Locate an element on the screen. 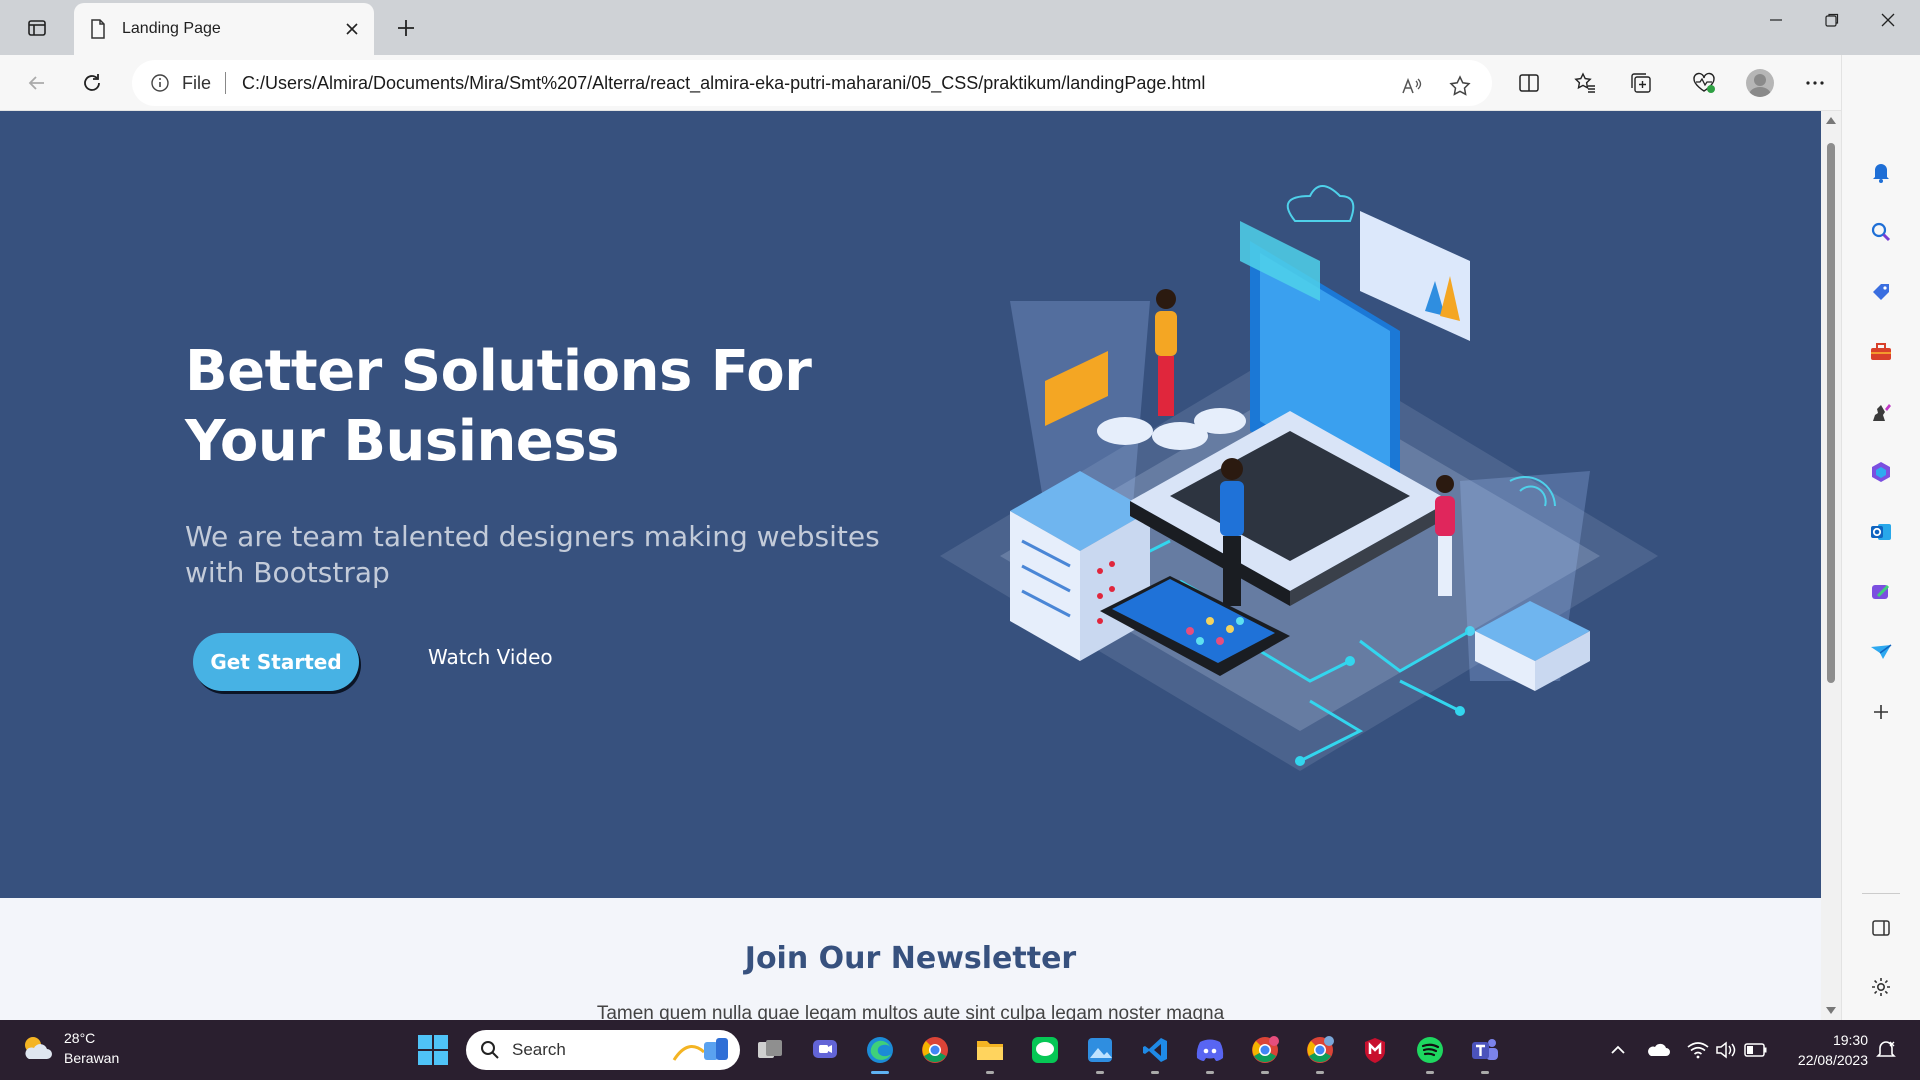  address-separator is located at coordinates (226, 83).